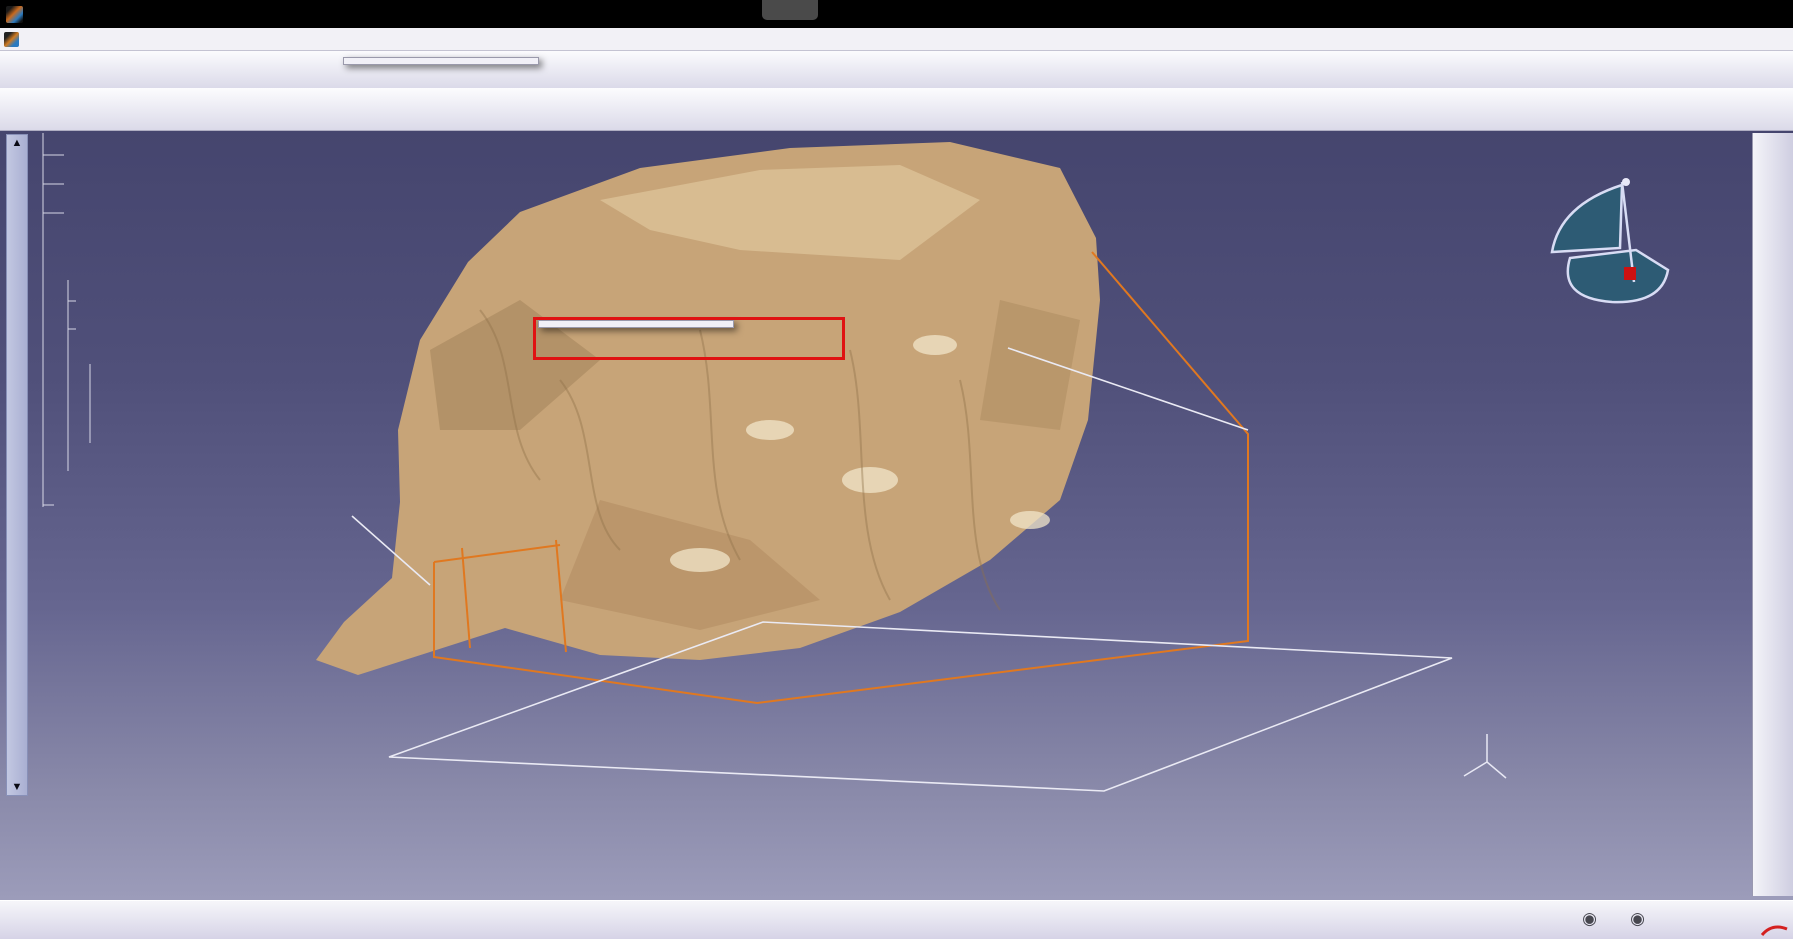 The image size is (1793, 939). I want to click on title-bar, so click(896, 14).